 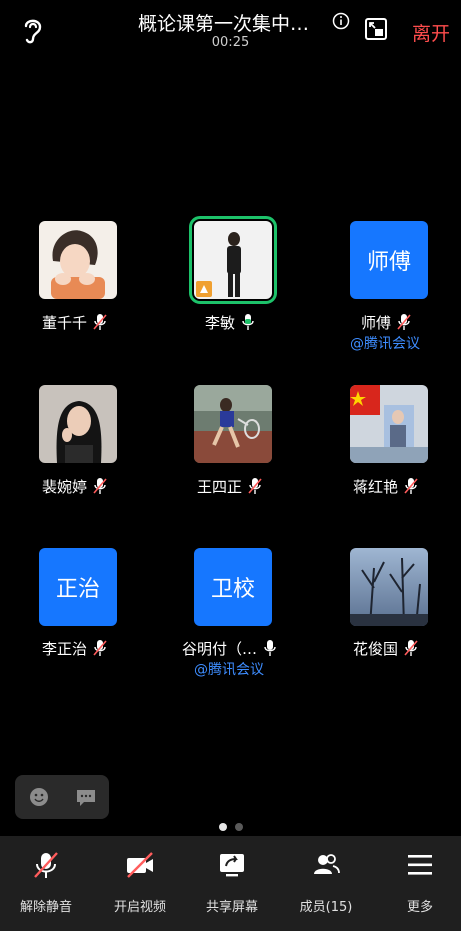 What do you see at coordinates (86, 797) in the screenshot?
I see `chat-icon` at bounding box center [86, 797].